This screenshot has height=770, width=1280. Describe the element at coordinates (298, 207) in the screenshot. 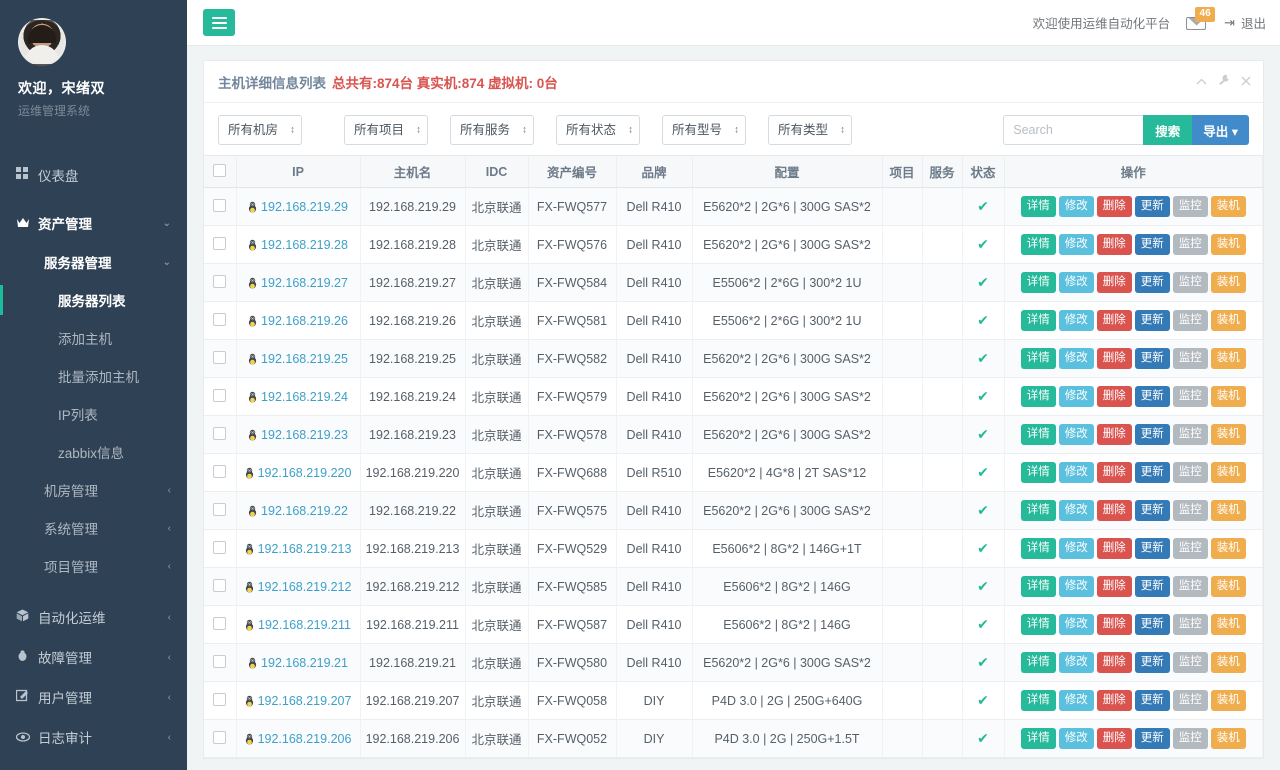

I see `ip-link: 192.168.219.29` at that location.